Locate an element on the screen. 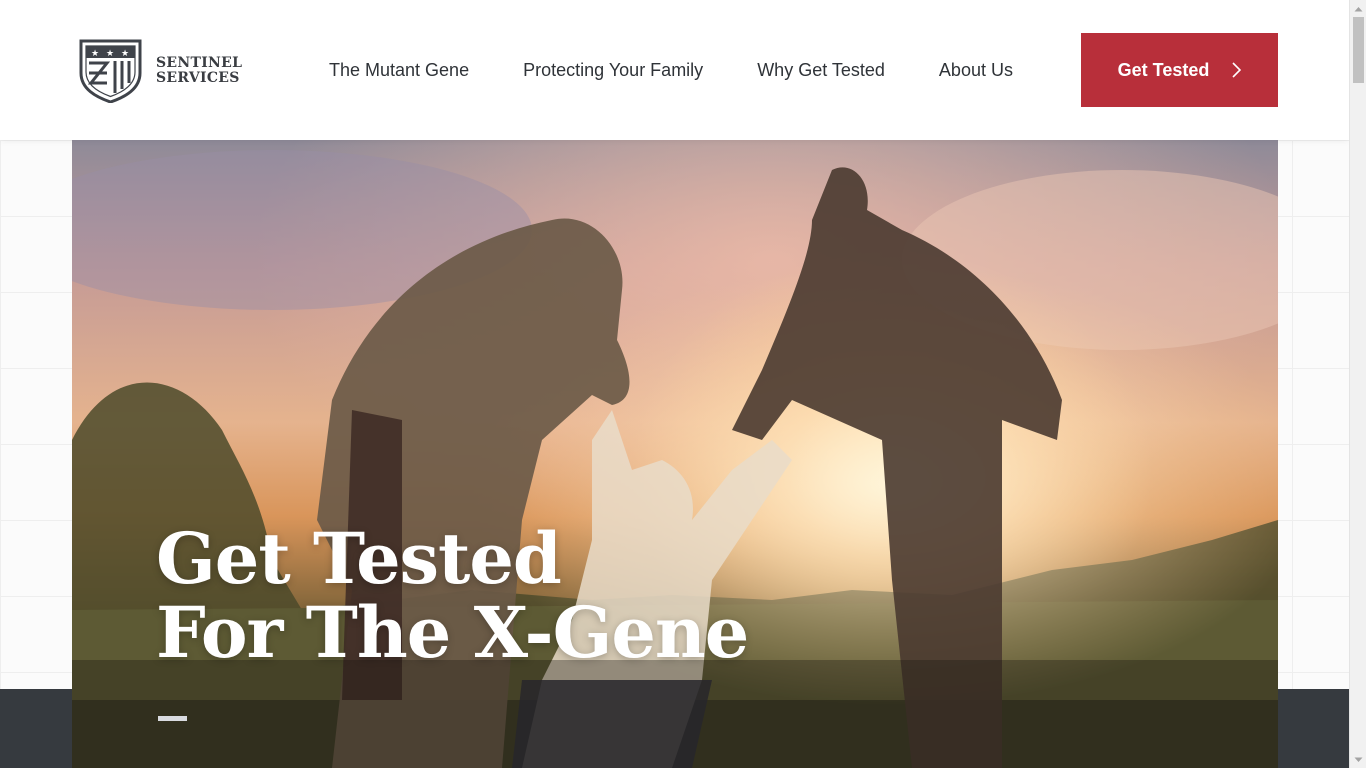 This screenshot has height=768, width=1366. brand-name: SENTINEL SERVICES is located at coordinates (199, 71).